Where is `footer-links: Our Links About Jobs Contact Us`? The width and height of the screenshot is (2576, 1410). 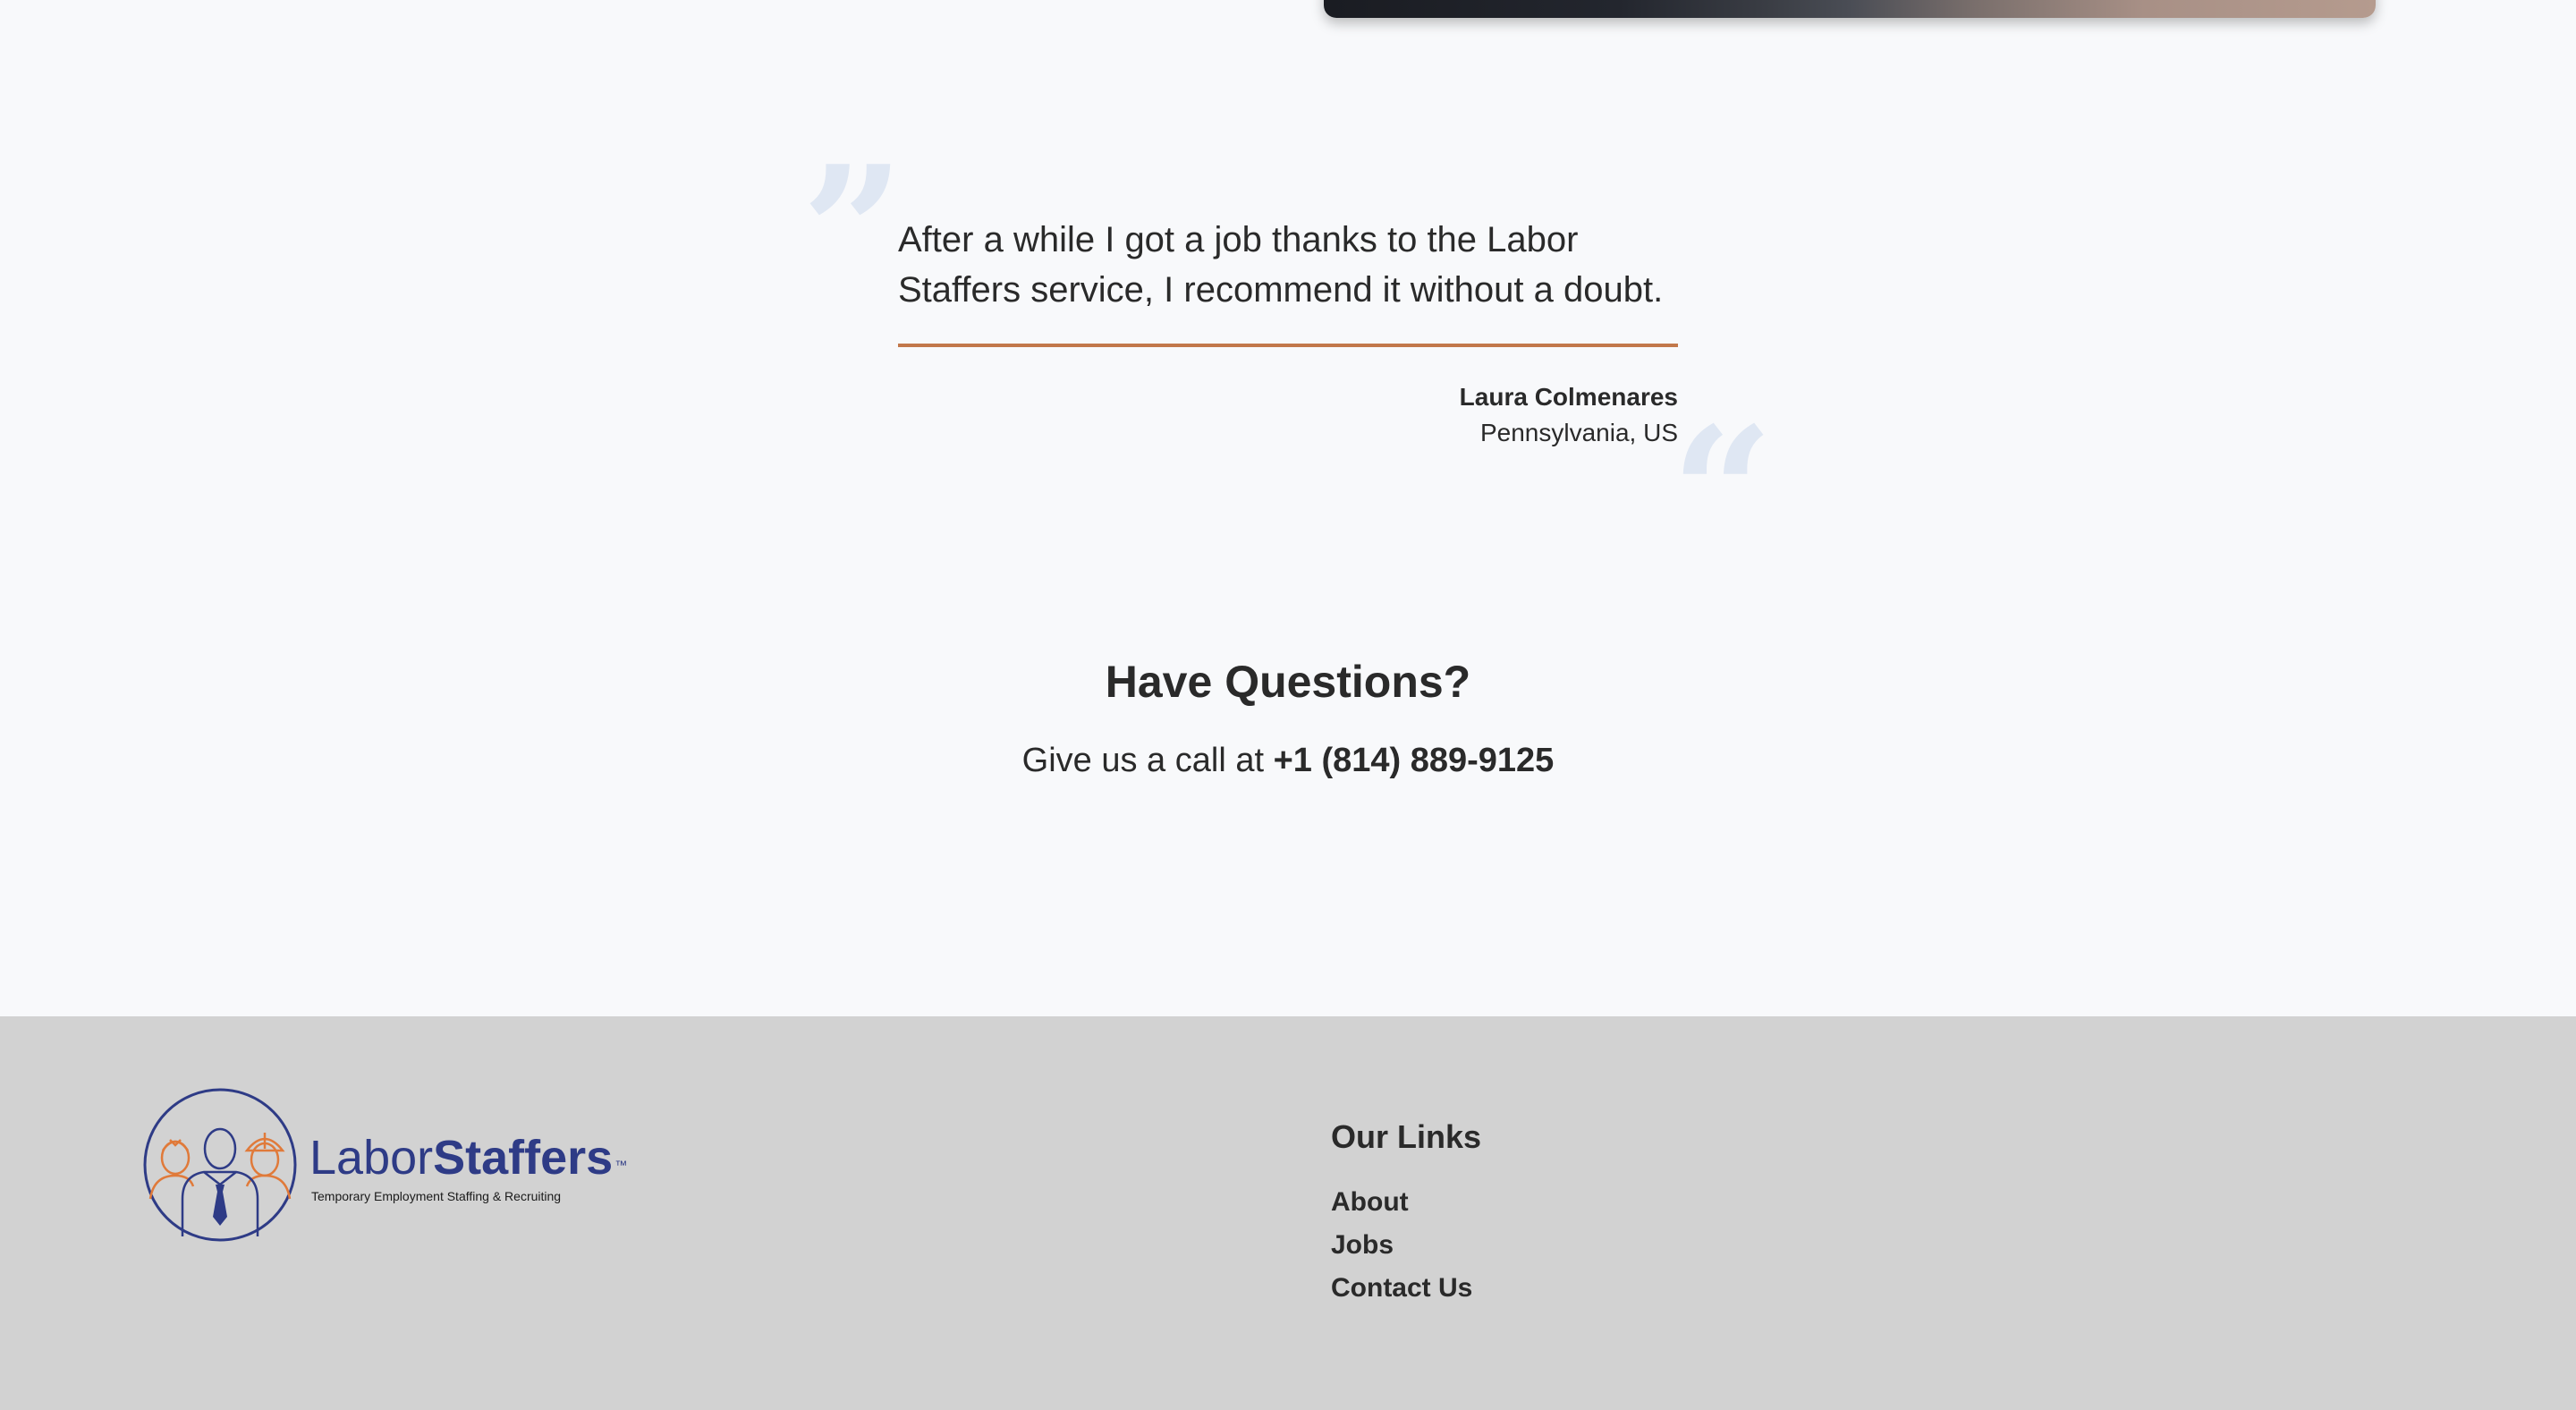 footer-links: Our Links About Jobs Contact Us is located at coordinates (1406, 1212).